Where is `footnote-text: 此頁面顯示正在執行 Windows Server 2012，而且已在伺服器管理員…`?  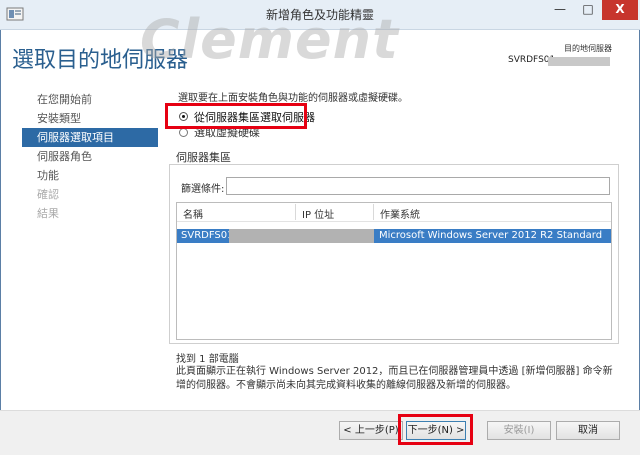
footnote-text: 此頁面顯示正在執行 Windows Server 2012，而且已在伺服器管理員… is located at coordinates (394, 378).